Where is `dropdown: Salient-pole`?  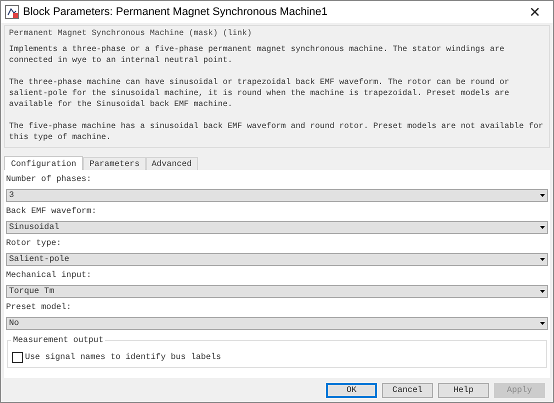 dropdown: Salient-pole is located at coordinates (277, 259).